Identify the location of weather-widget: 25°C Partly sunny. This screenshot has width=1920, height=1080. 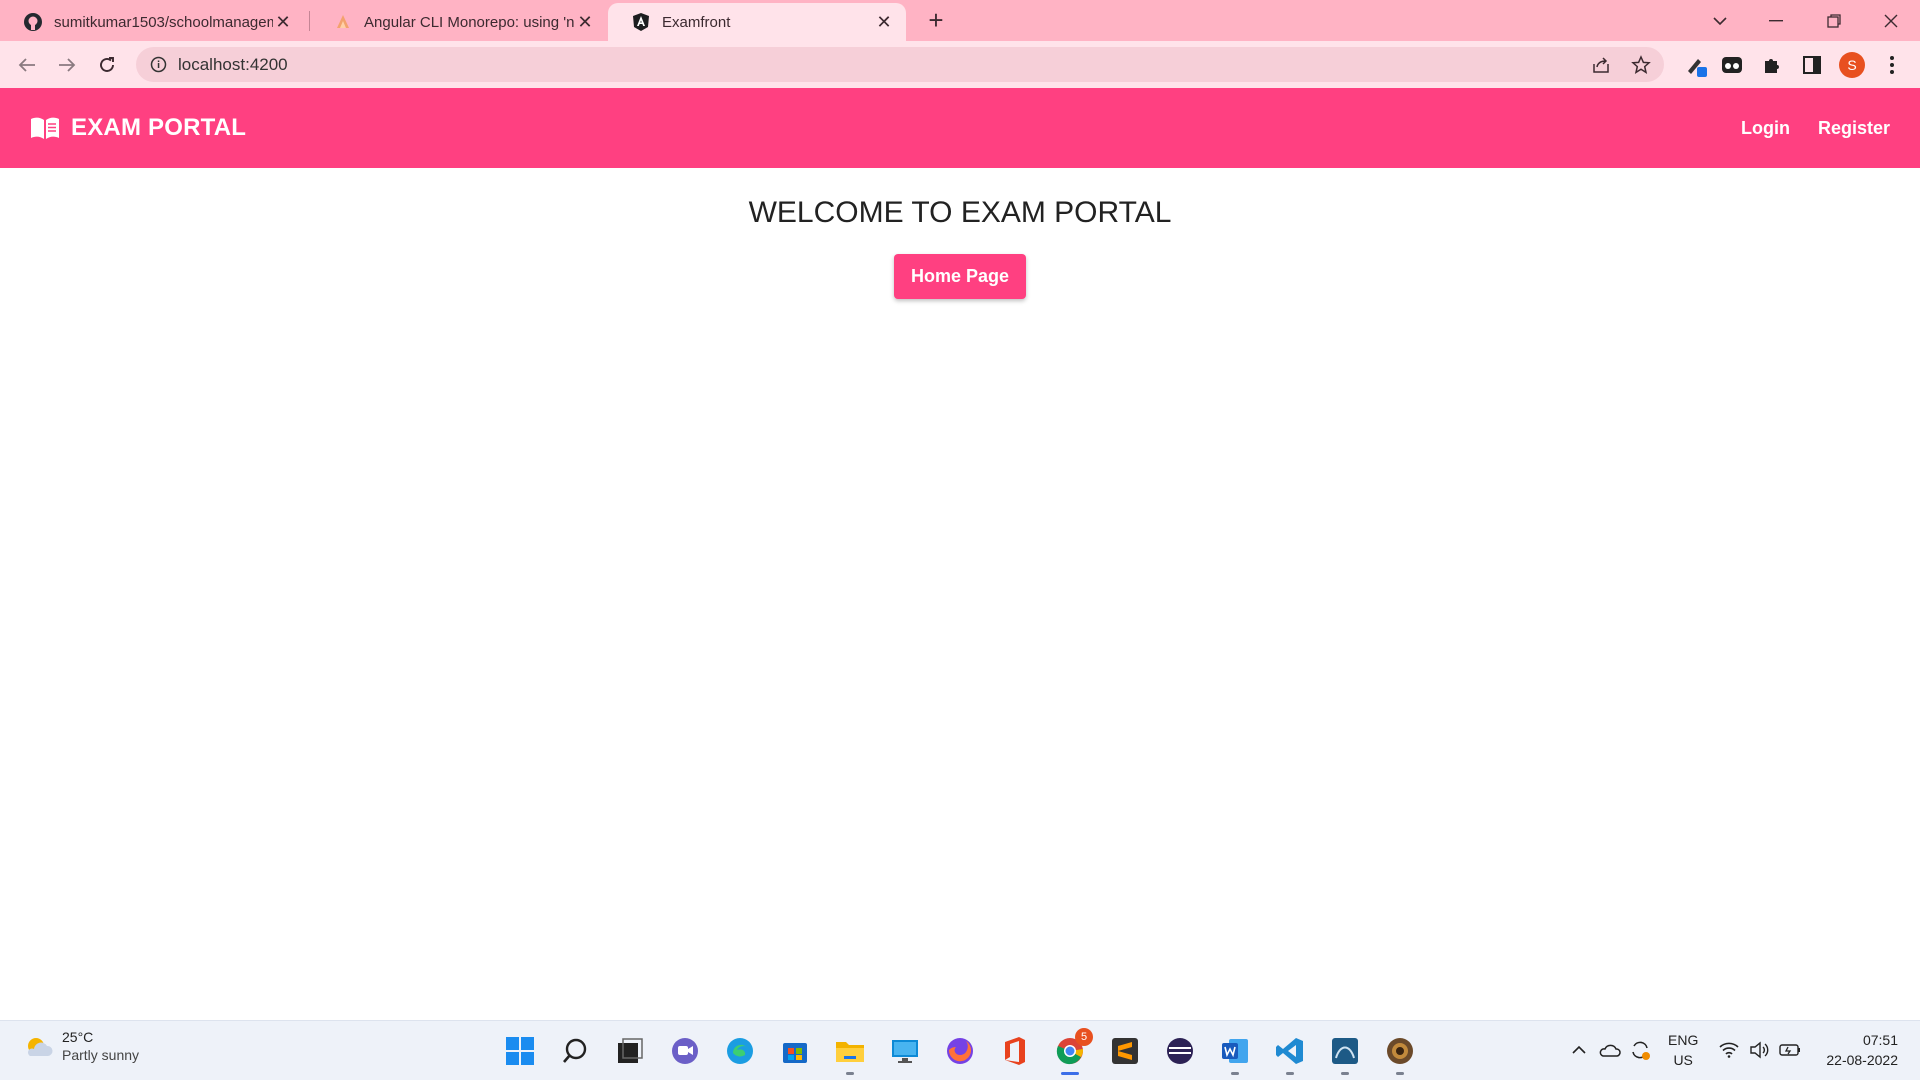
(80, 1046).